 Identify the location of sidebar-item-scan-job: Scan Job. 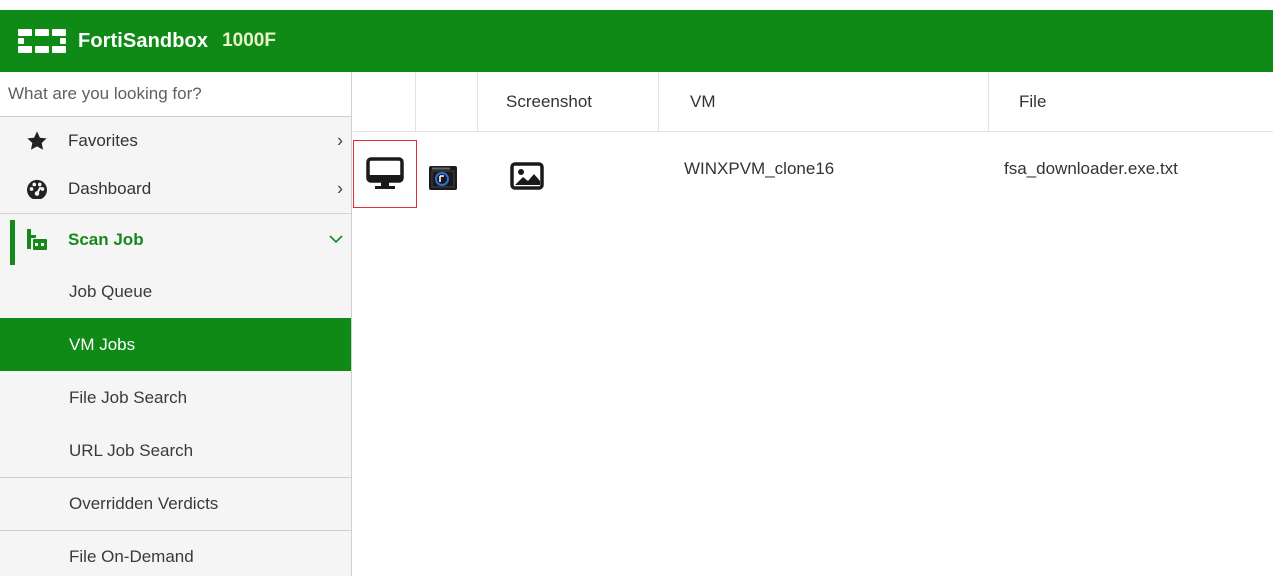
(175, 239).